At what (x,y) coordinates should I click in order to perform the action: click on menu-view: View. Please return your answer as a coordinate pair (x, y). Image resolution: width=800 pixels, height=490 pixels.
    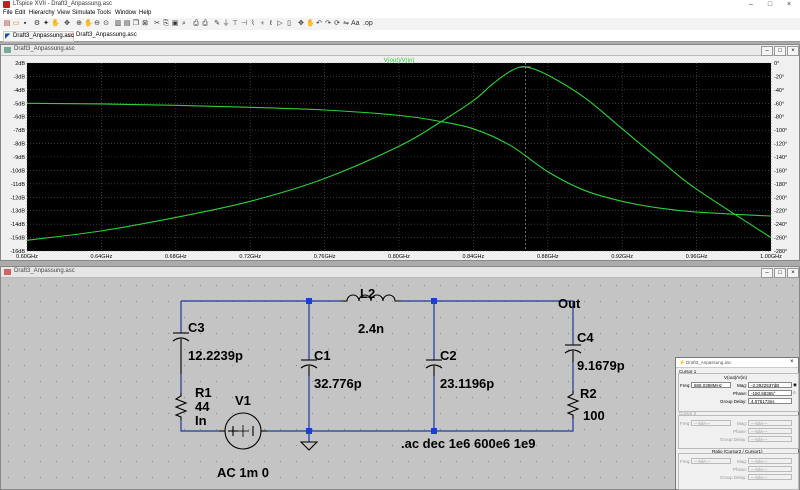
    Looking at the image, I should click on (63, 13).